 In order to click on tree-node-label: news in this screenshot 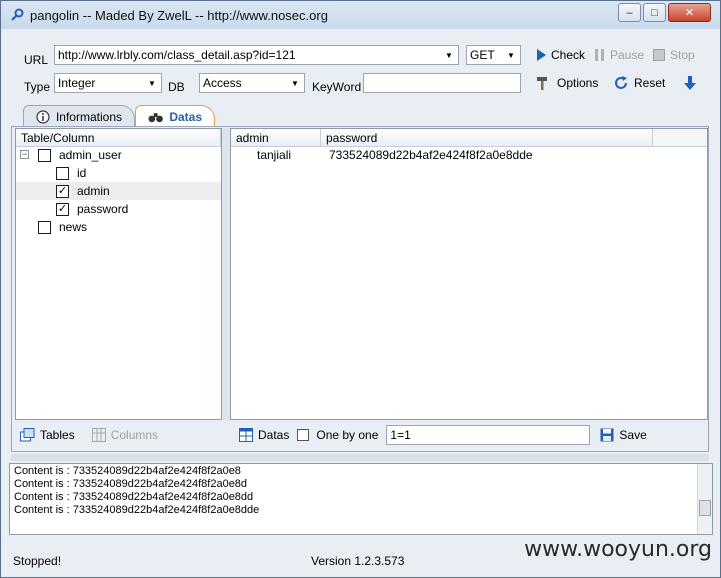, I will do `click(73, 227)`.